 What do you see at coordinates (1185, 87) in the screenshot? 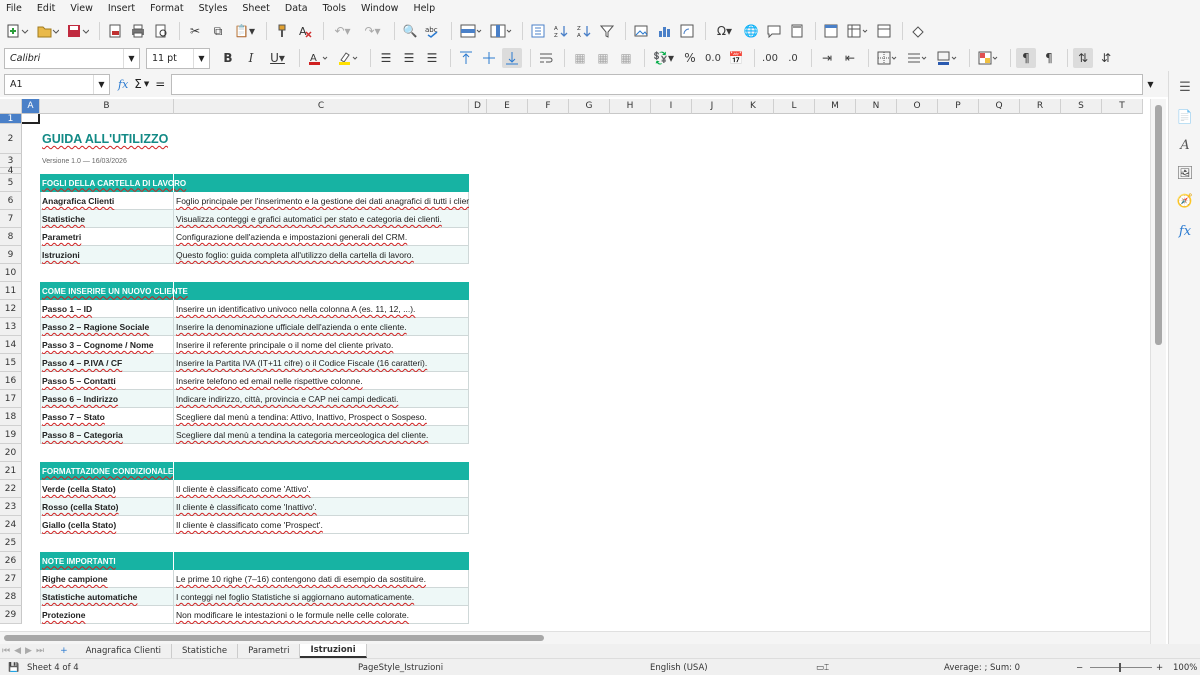
I see `sidebar-menu-icon: ☰` at bounding box center [1185, 87].